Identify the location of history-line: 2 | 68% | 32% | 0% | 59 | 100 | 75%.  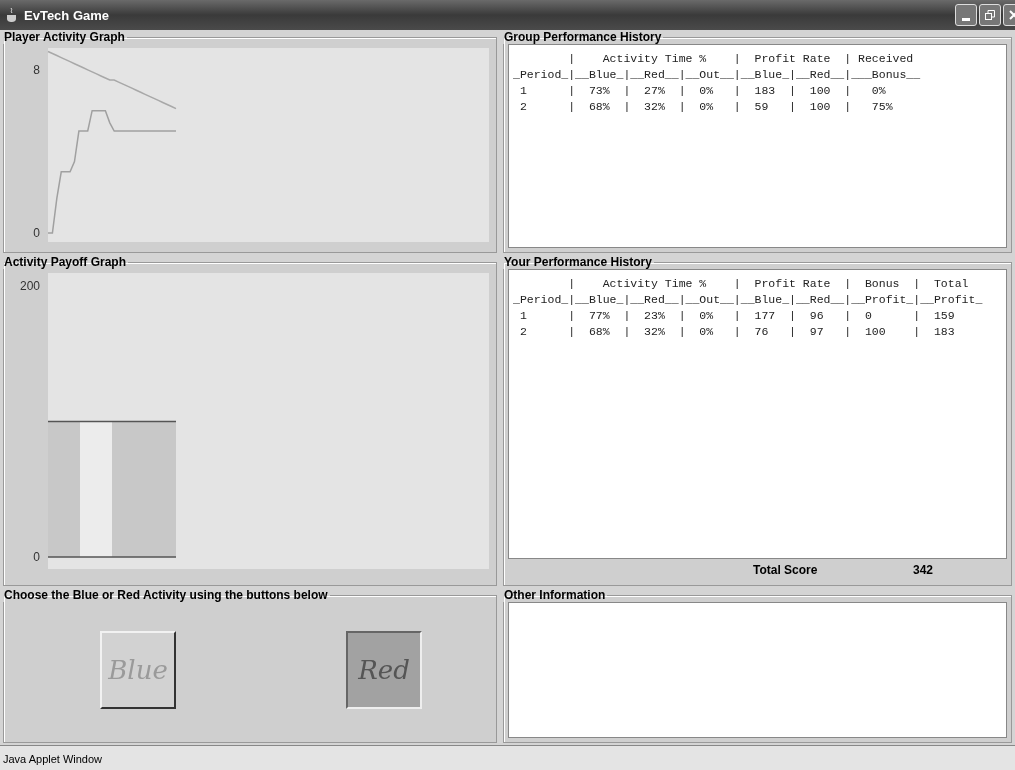
(705, 107).